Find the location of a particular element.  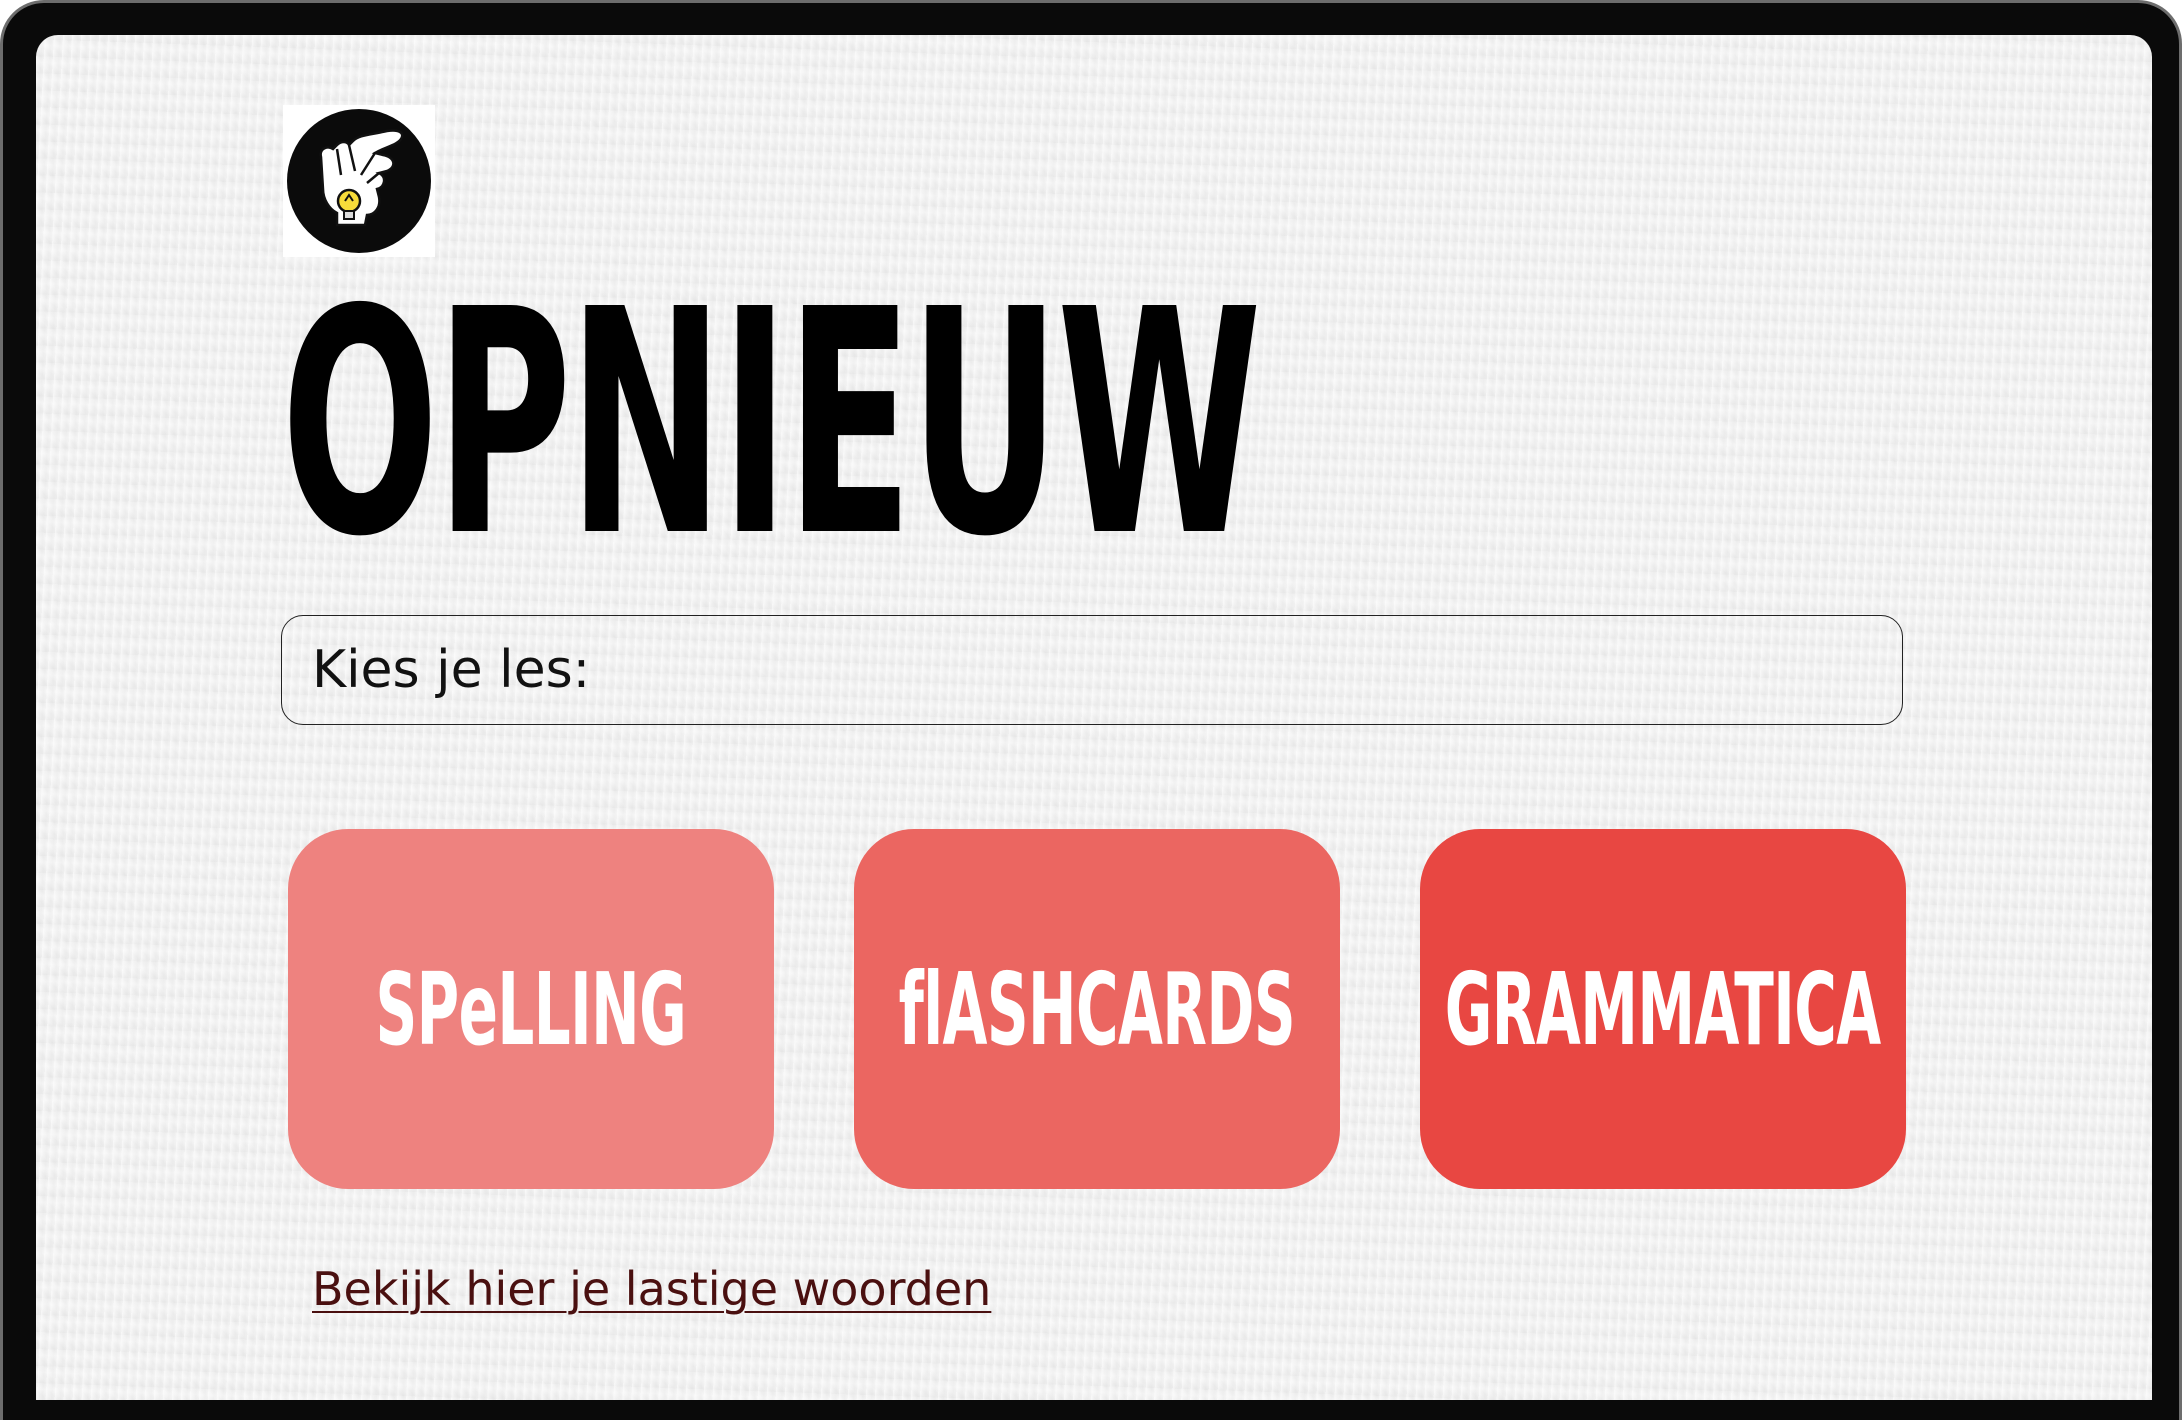

difficult-words-link: Bekijk hier je lastige woorden is located at coordinates (651, 1289).